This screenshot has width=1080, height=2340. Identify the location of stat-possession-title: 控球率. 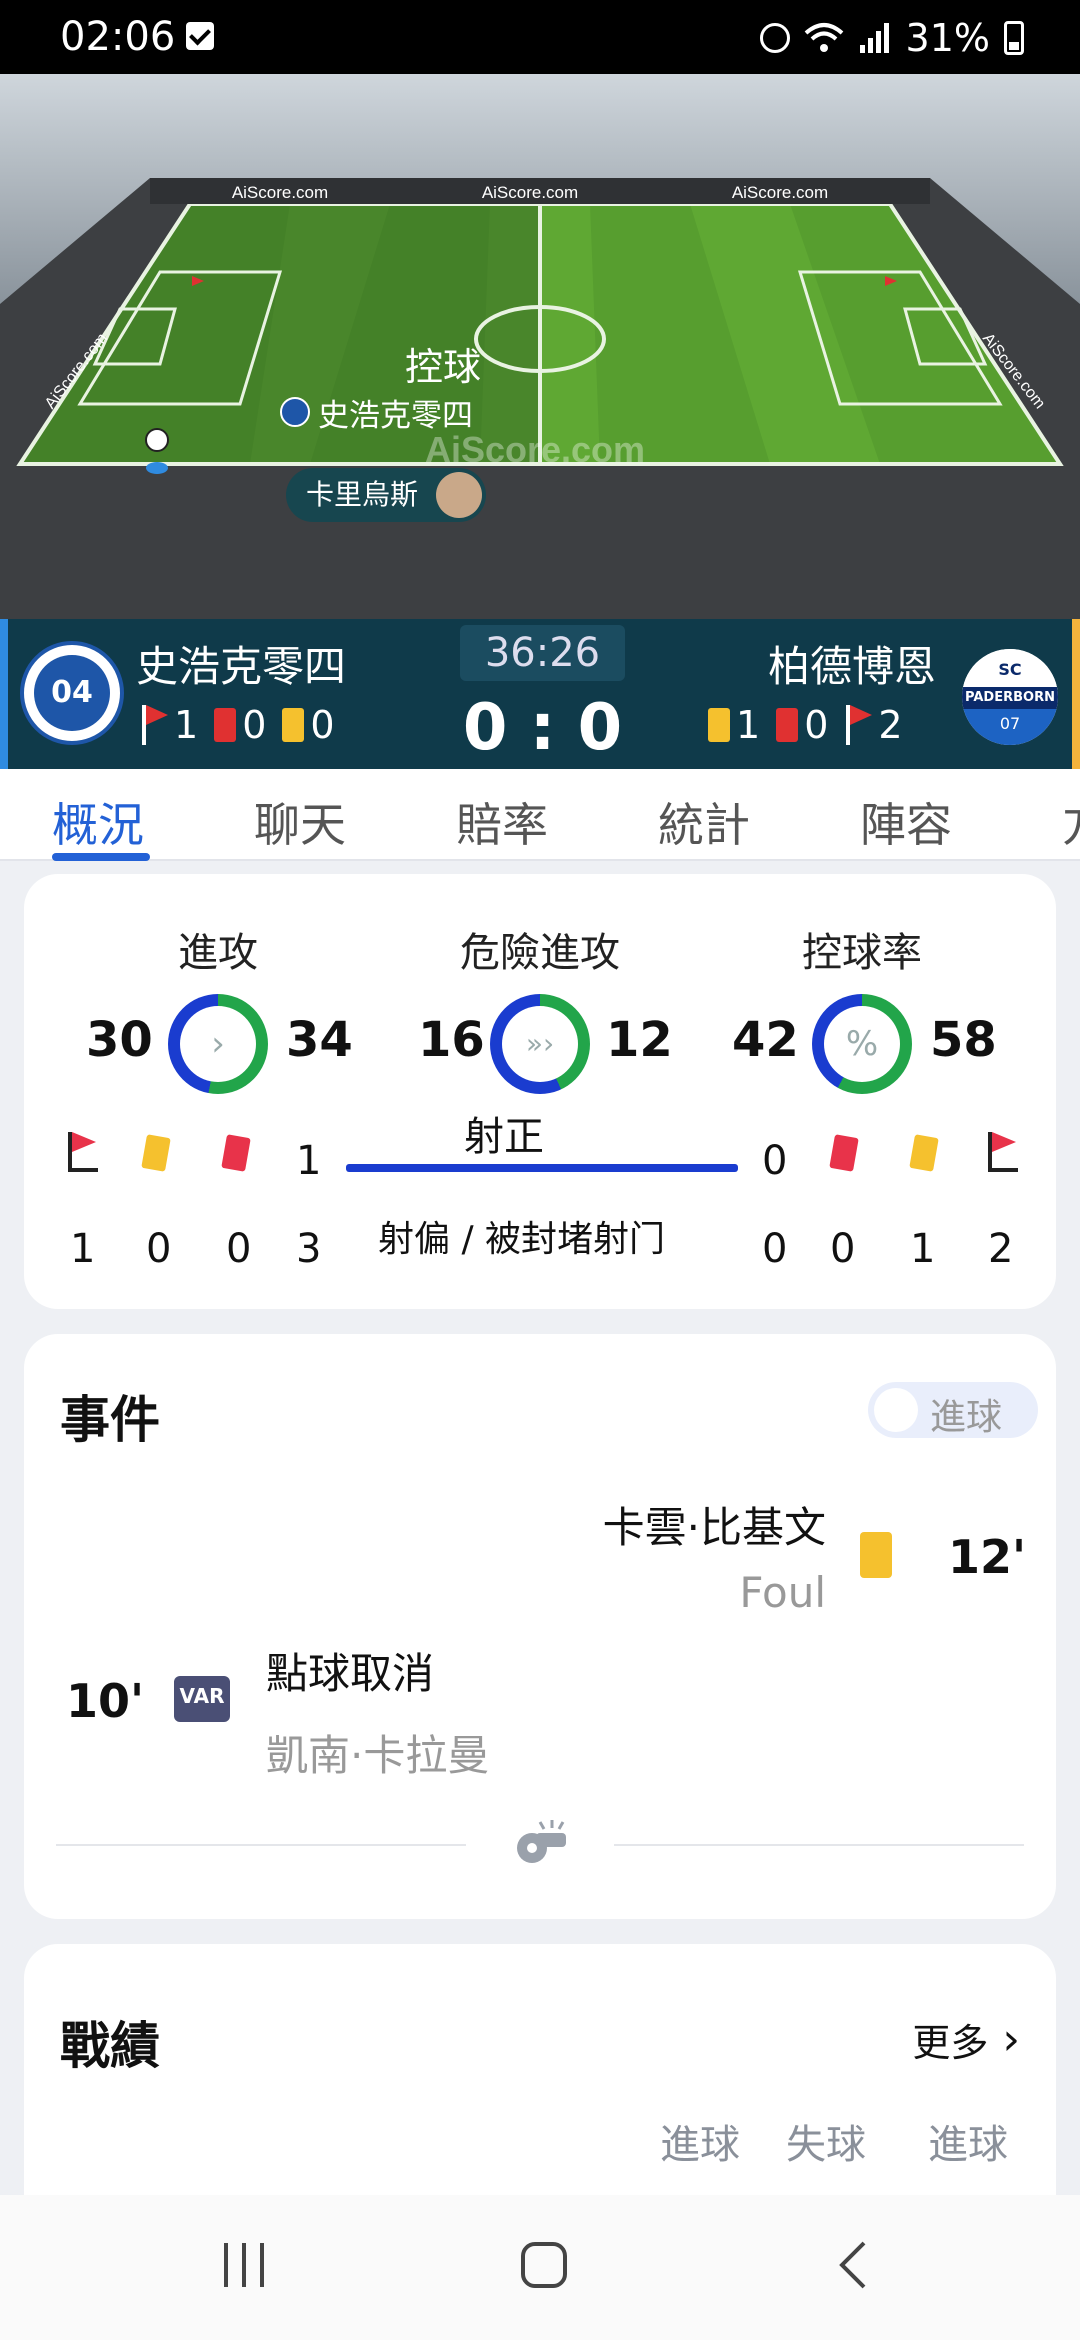
(862, 953).